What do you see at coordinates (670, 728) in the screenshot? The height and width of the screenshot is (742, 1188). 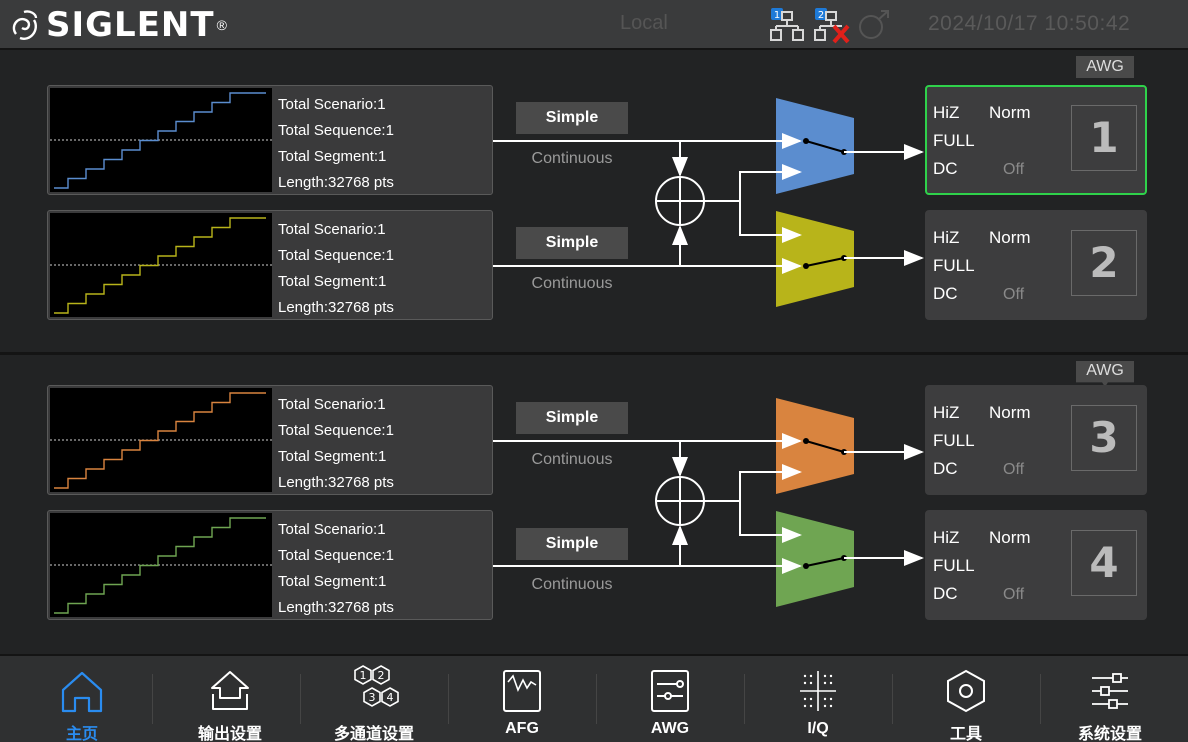 I see `nav-label: AWG` at bounding box center [670, 728].